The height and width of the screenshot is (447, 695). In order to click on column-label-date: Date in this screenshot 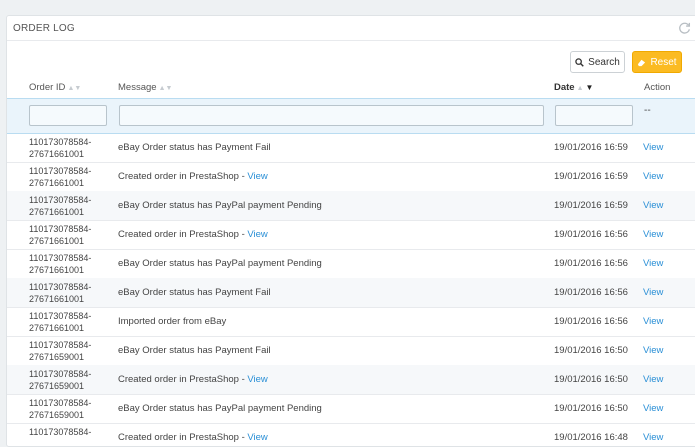, I will do `click(564, 87)`.